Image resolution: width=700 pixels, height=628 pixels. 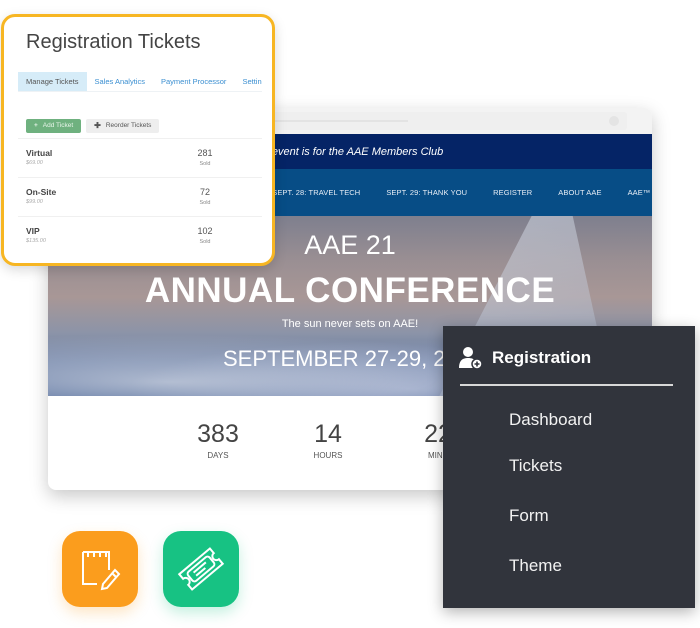 I want to click on menu-item-theme: Theme, so click(x=535, y=566).